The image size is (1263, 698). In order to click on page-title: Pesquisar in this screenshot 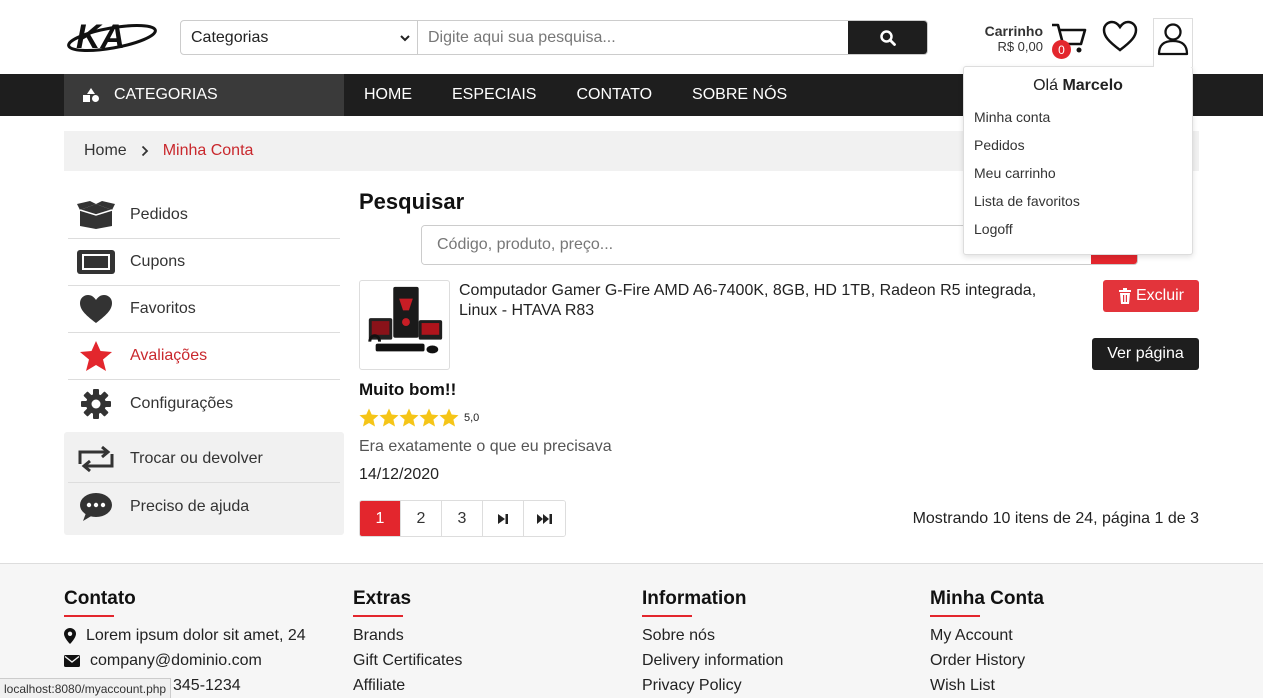, I will do `click(412, 201)`.